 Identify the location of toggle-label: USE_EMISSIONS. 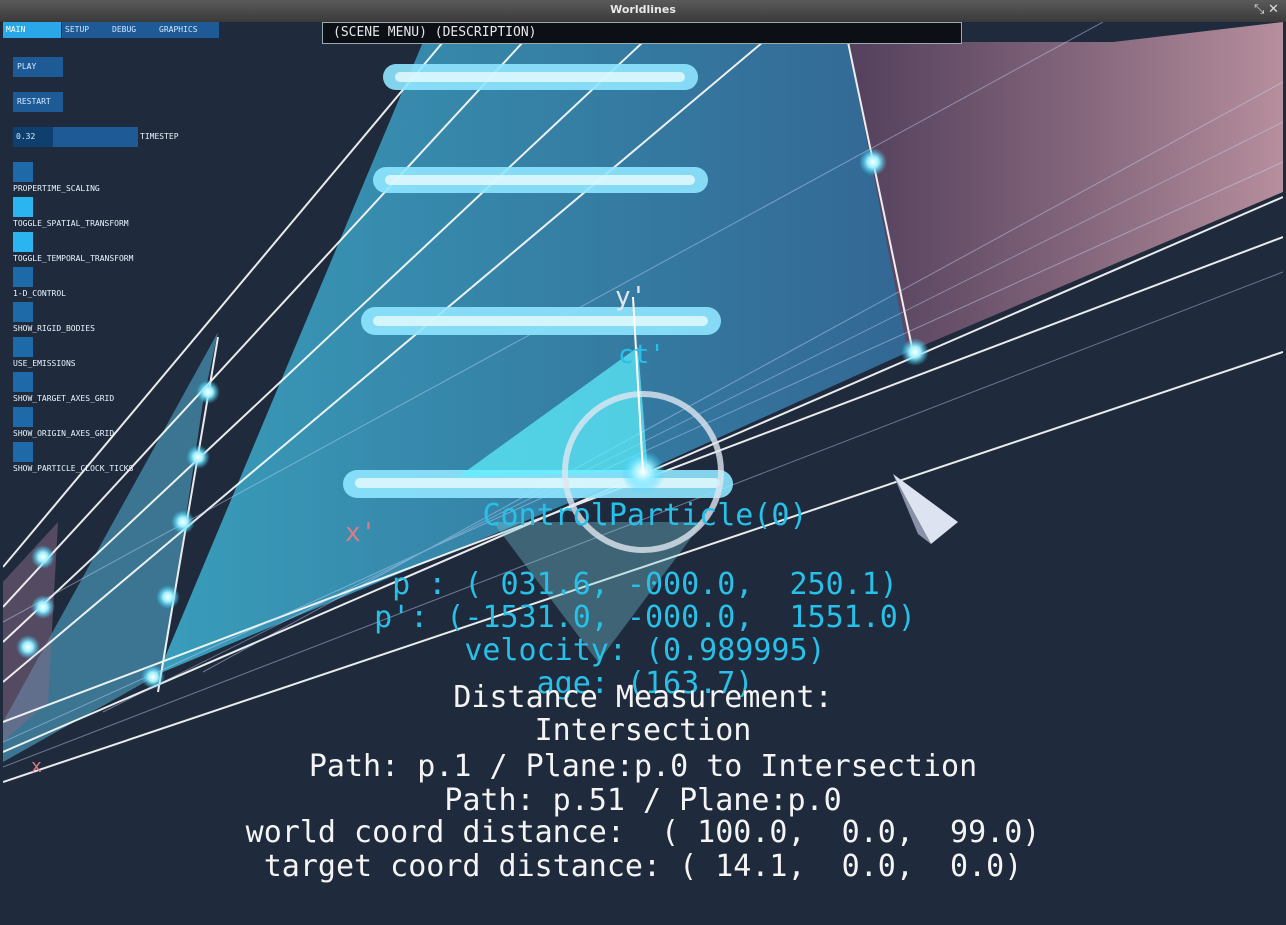
(44, 363).